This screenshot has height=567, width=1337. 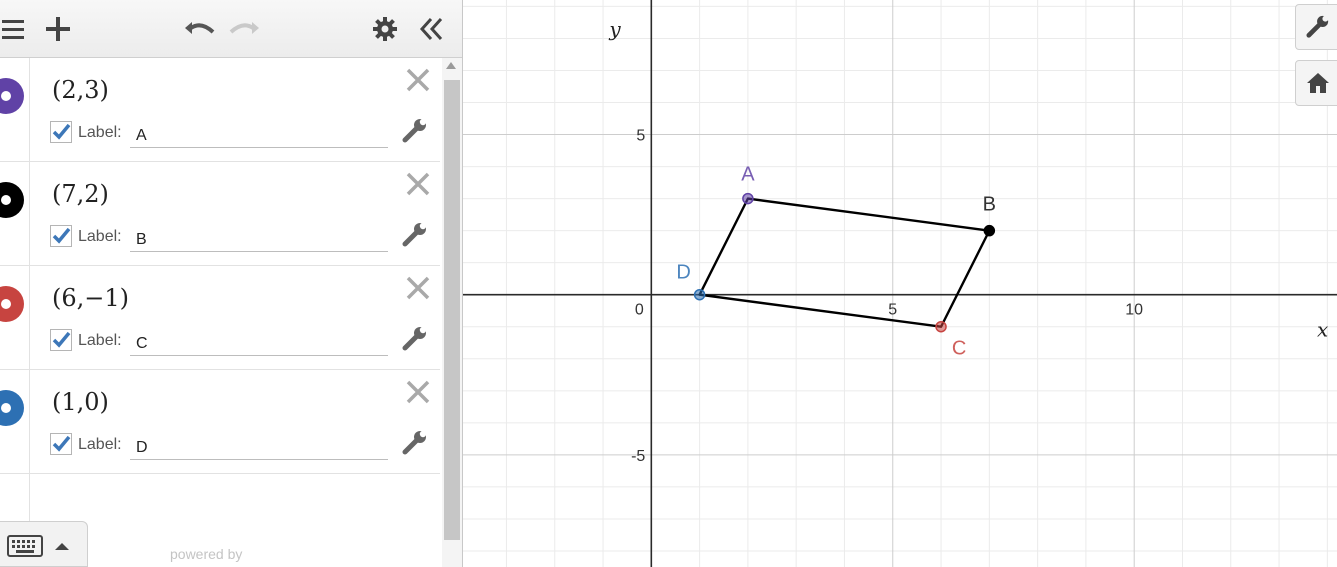 What do you see at coordinates (25, 546) in the screenshot?
I see `keyboard-icon` at bounding box center [25, 546].